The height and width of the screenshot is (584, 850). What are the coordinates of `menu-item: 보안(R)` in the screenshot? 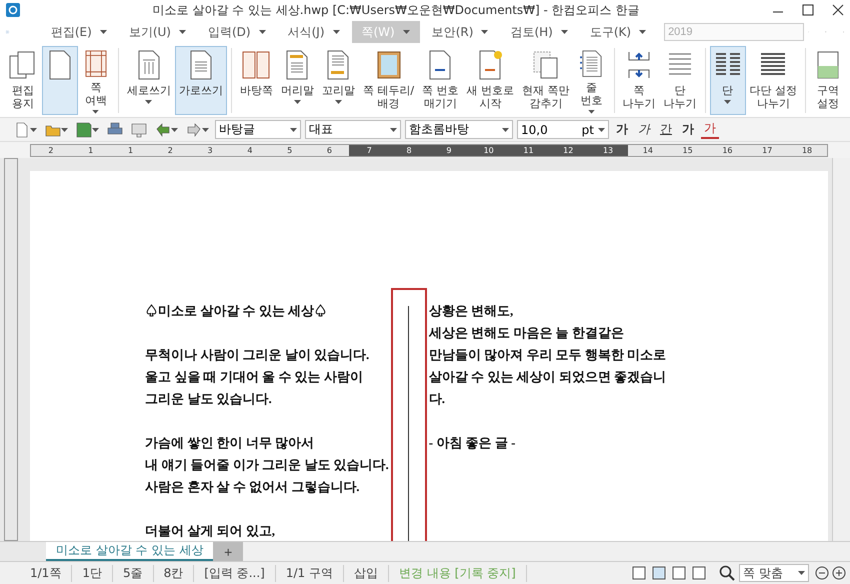 It's located at (460, 32).